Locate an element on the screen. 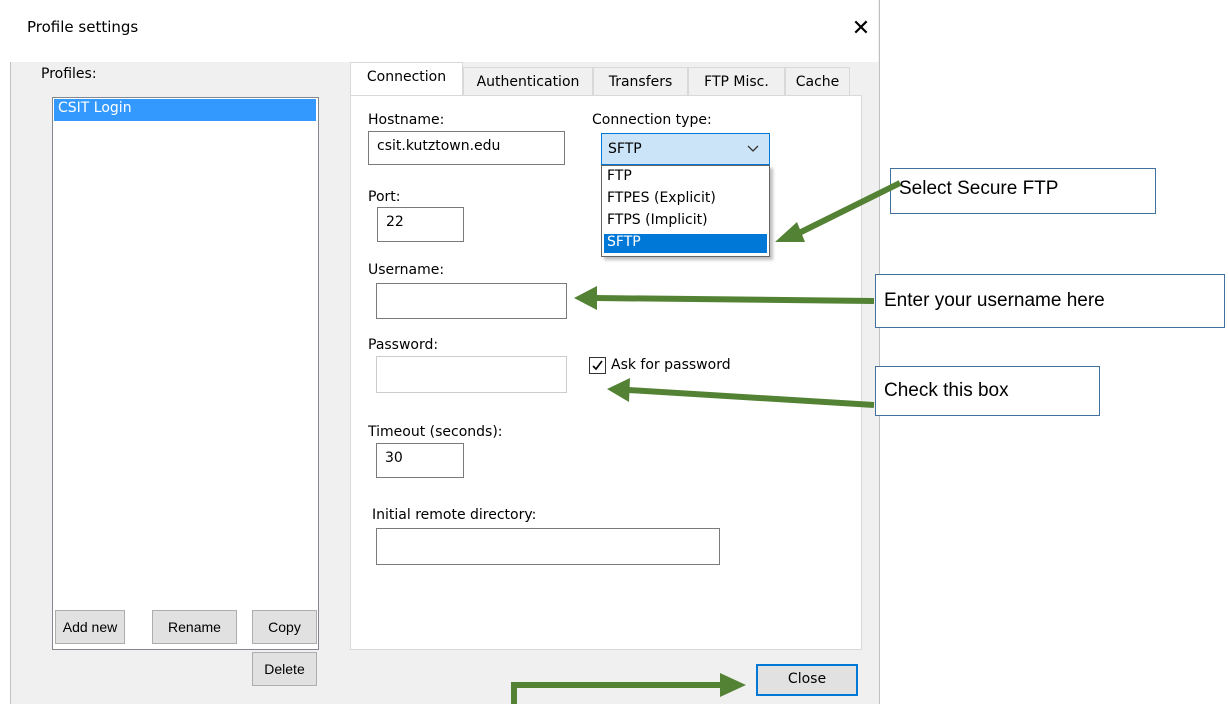 The width and height of the screenshot is (1228, 704). arrow-head-username is located at coordinates (585, 298).